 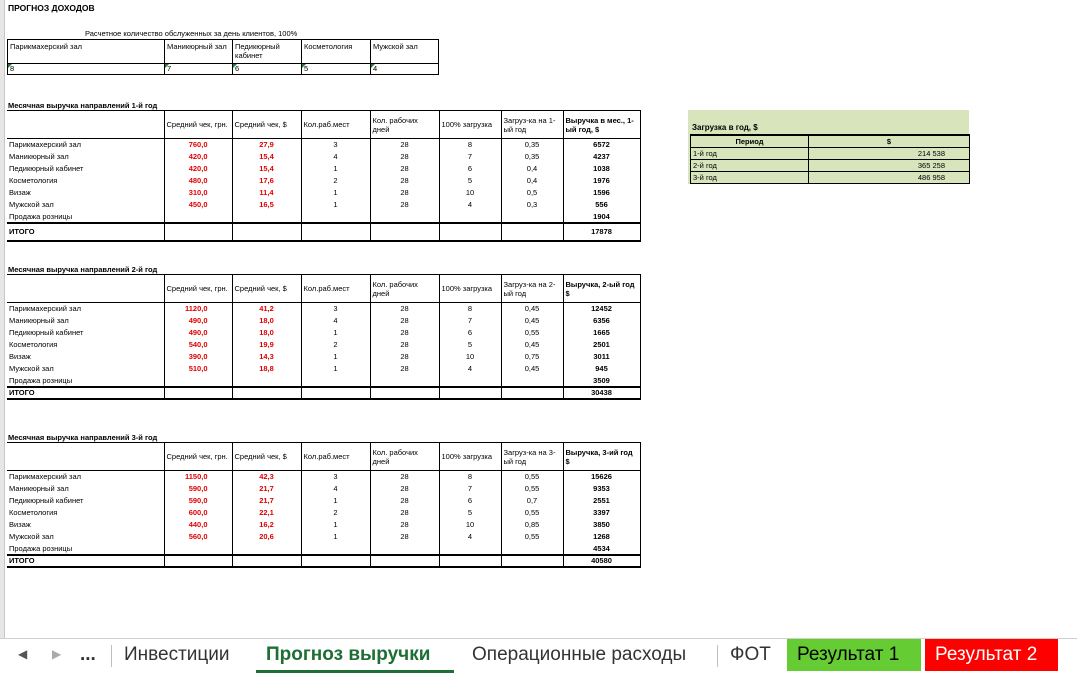 I want to click on revenue-cell: 1268, so click(x=601, y=536).